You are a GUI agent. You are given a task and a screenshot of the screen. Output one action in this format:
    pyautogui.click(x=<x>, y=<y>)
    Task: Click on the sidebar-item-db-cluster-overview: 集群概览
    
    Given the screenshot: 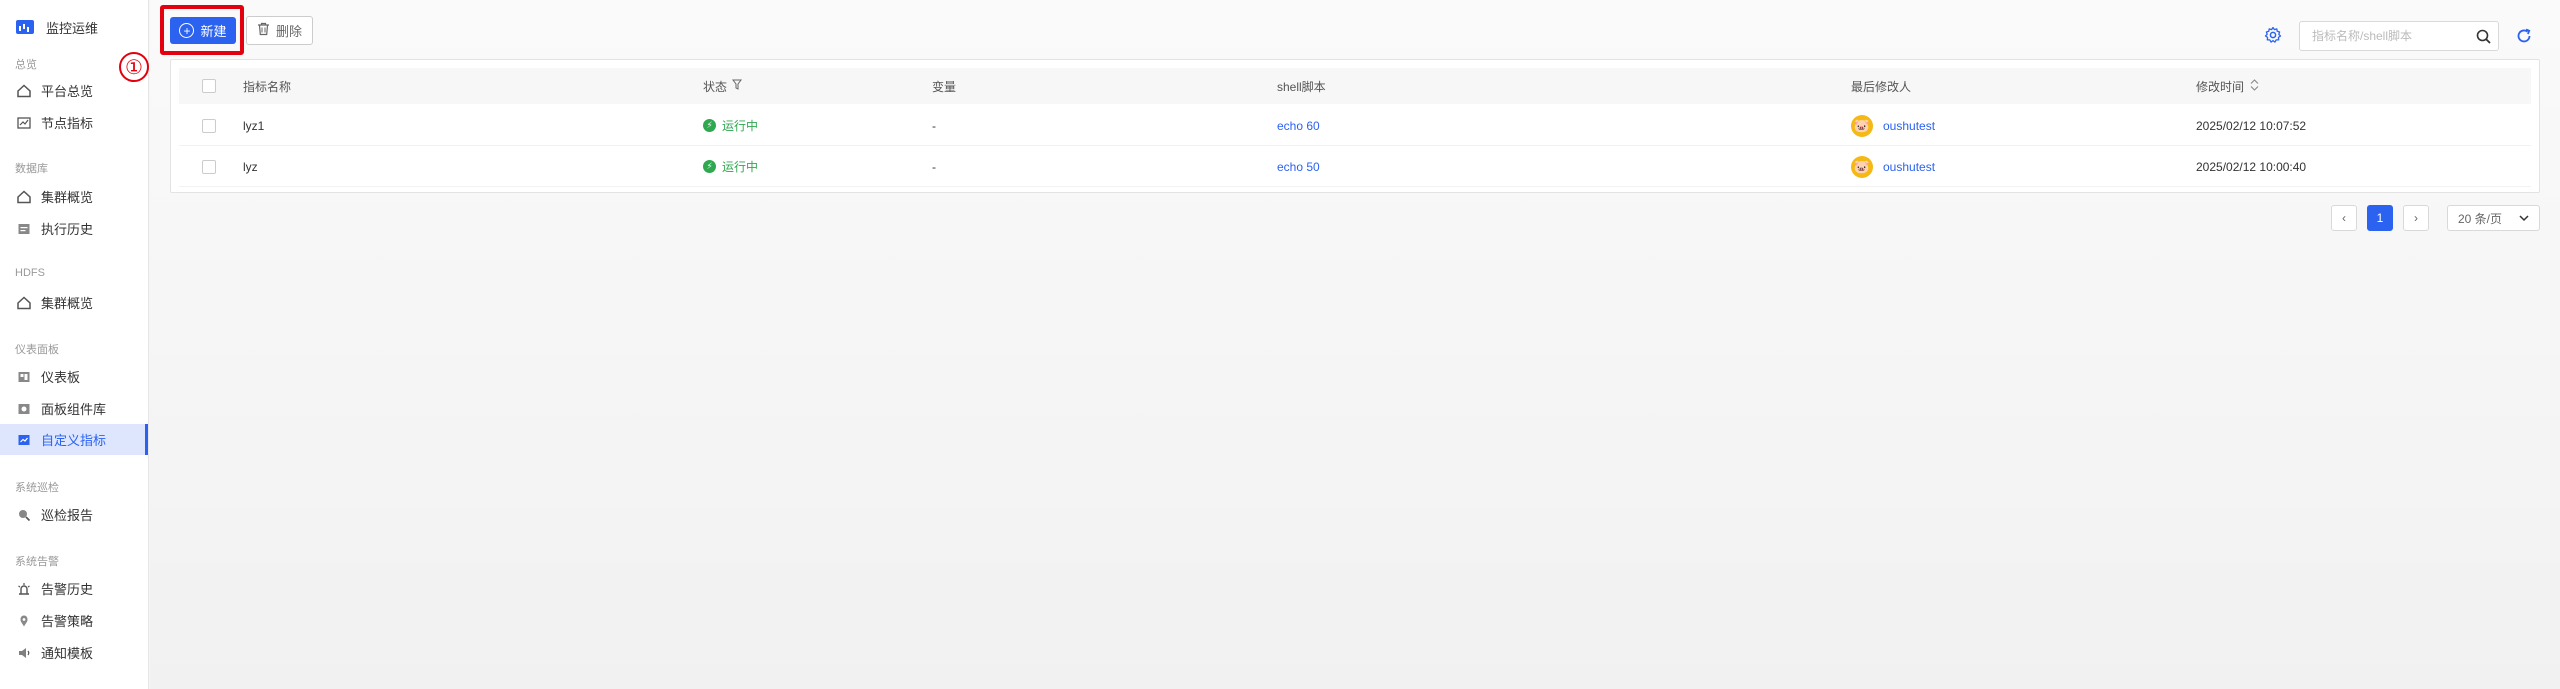 What is the action you would take?
    pyautogui.click(x=74, y=196)
    